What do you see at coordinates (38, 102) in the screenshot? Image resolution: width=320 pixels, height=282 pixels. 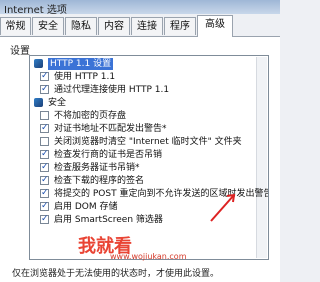 I see `lock-icon` at bounding box center [38, 102].